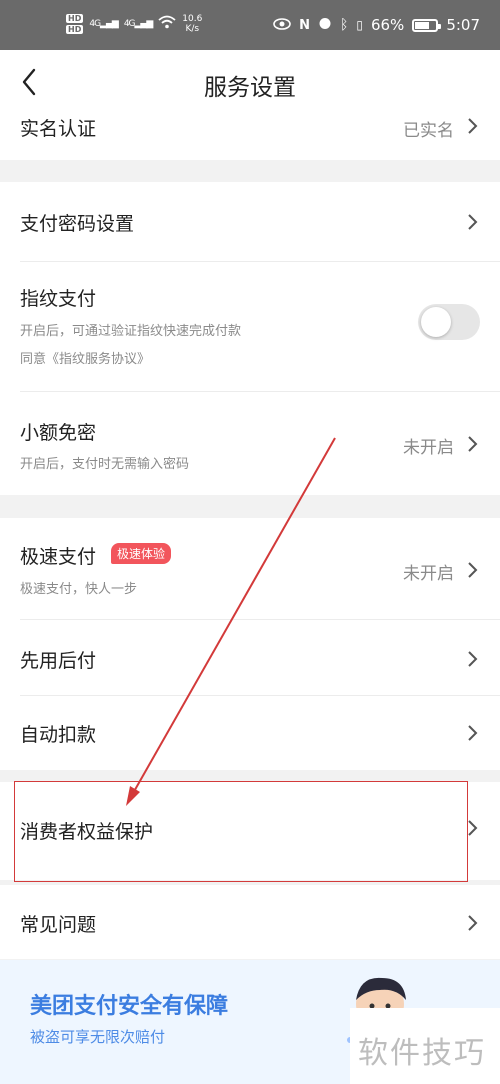  What do you see at coordinates (167, 24) in the screenshot?
I see `wifi-icon` at bounding box center [167, 24].